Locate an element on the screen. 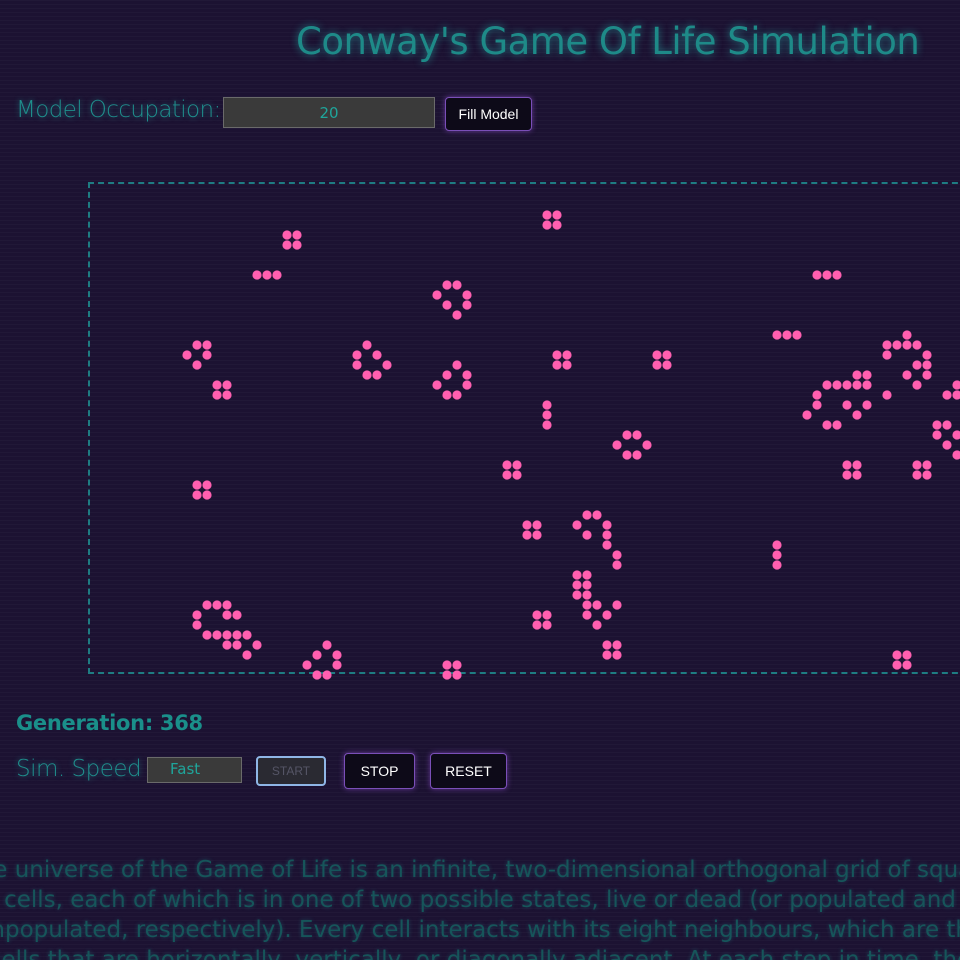 This screenshot has height=960, width=960. fill-model-button: Fill Model is located at coordinates (488, 114).